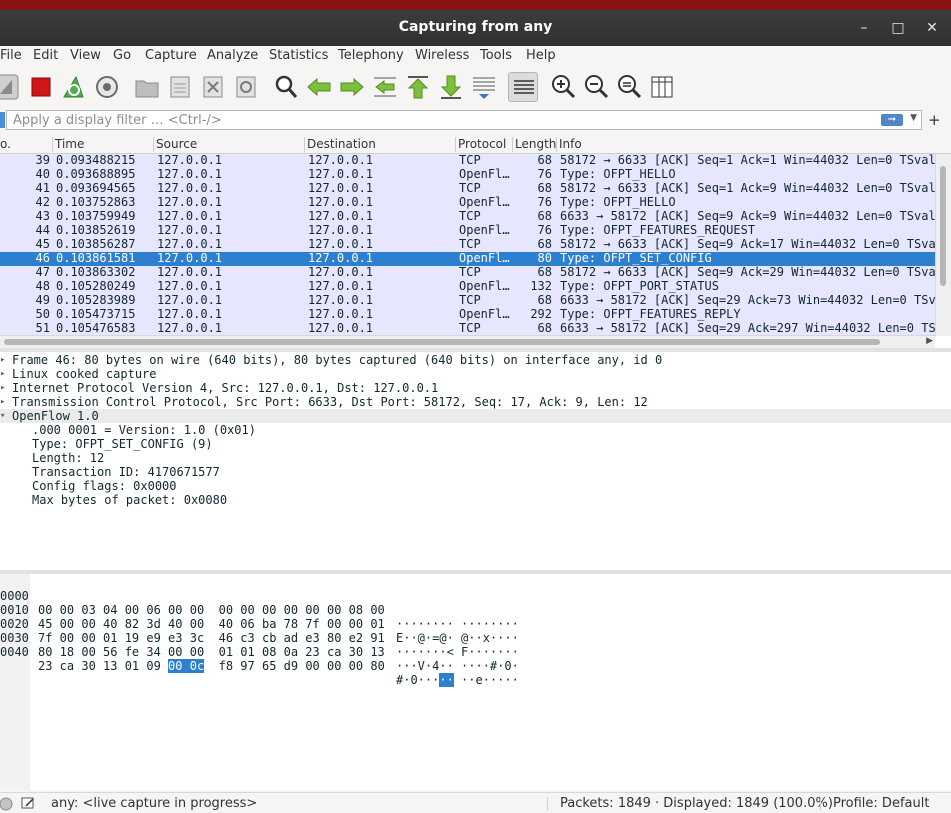 This screenshot has height=813, width=951. I want to click on details-item-openflow: ▾ OpenFlow 1.0, so click(475, 416).